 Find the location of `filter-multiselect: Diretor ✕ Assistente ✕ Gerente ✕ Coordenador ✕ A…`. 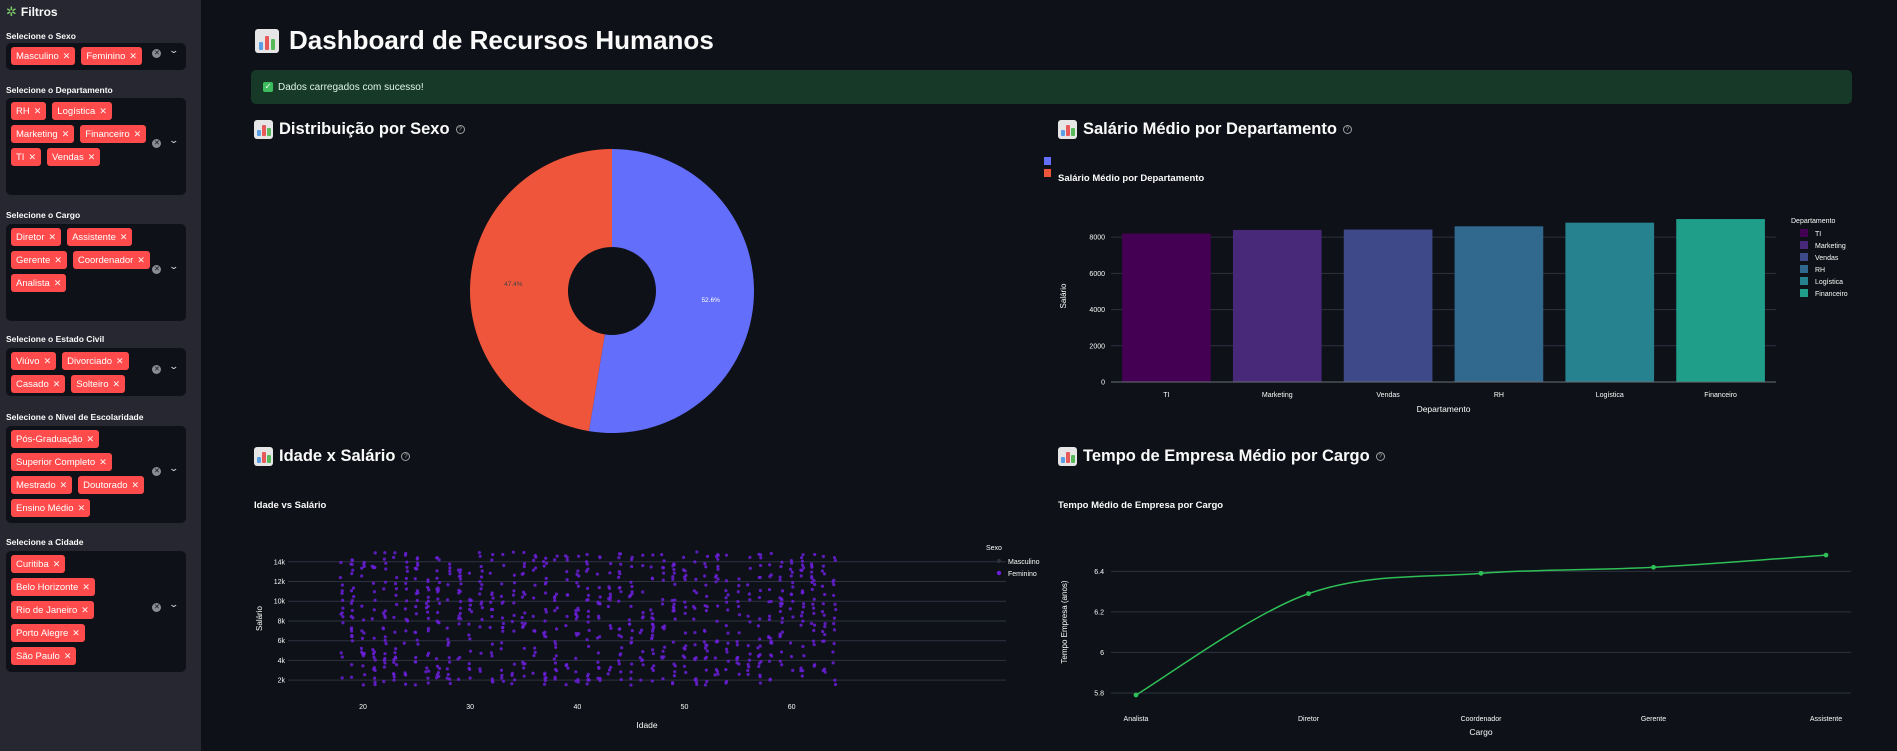

filter-multiselect: Diretor ✕ Assistente ✕ Gerente ✕ Coordenador ✕ A… is located at coordinates (96, 272).